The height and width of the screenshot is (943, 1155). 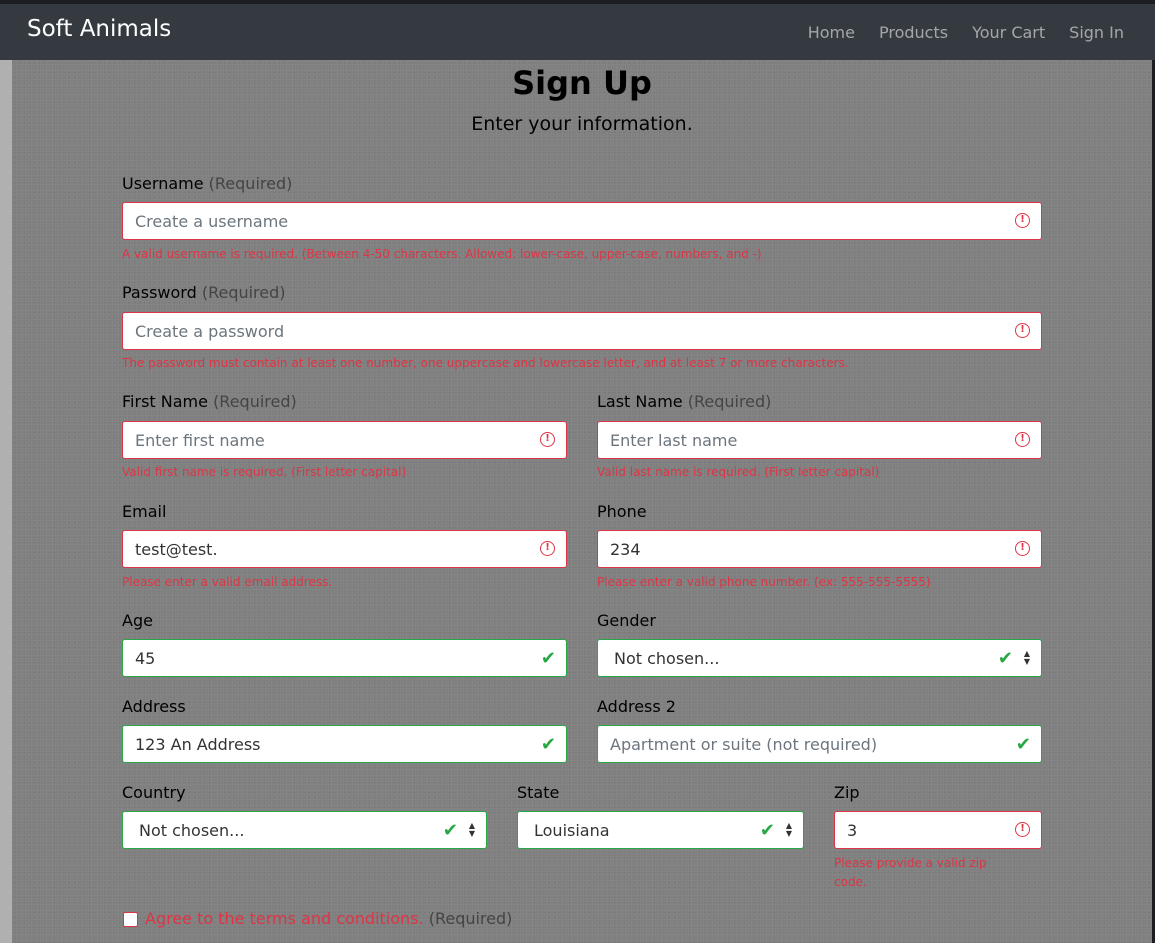 What do you see at coordinates (99, 29) in the screenshot?
I see `brand-logo: Soft Animals` at bounding box center [99, 29].